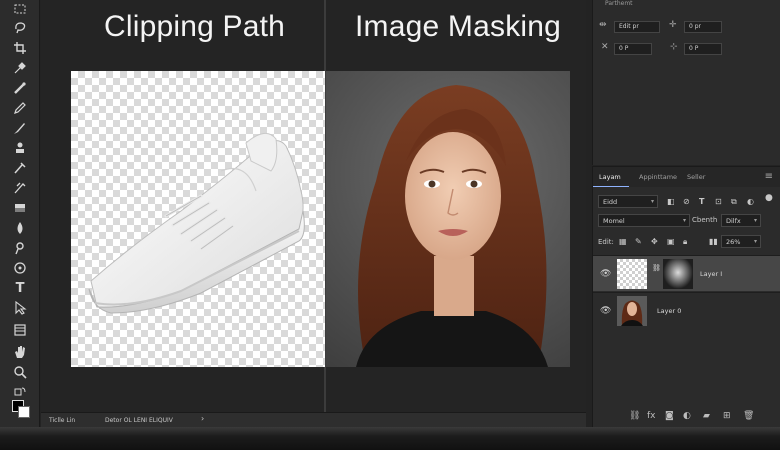  I want to click on status-bar: Ticlle Lin Detor OL LENI ELIQUIV ›, so click(313, 419).